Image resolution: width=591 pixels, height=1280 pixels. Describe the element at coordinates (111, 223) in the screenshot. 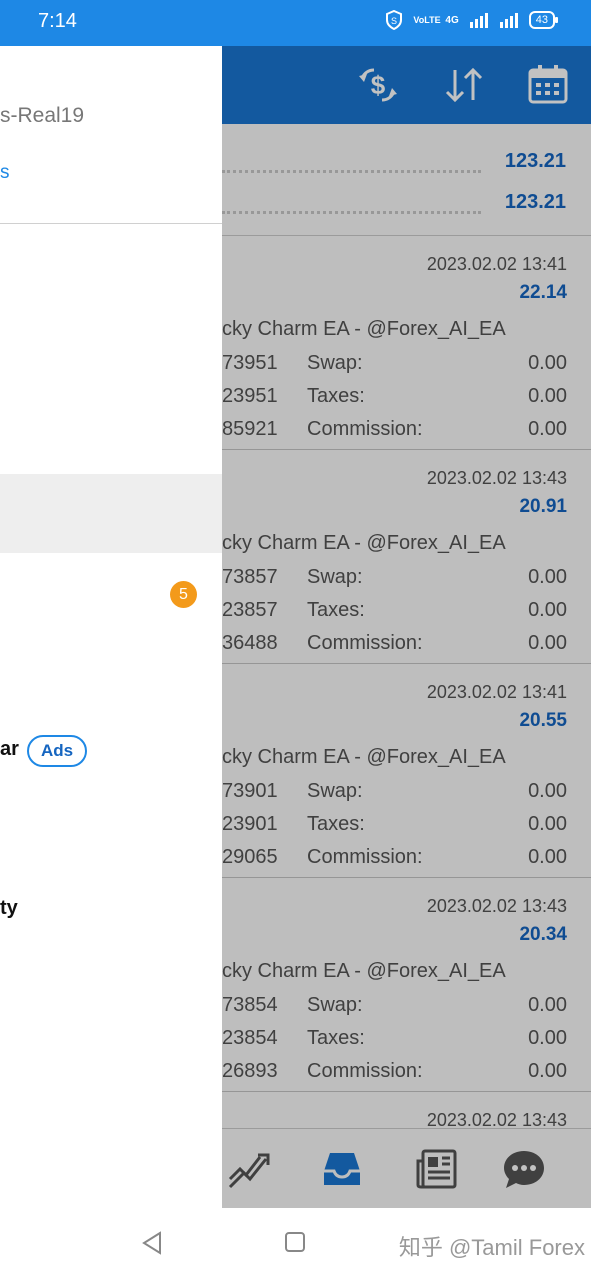

I see `divider` at that location.